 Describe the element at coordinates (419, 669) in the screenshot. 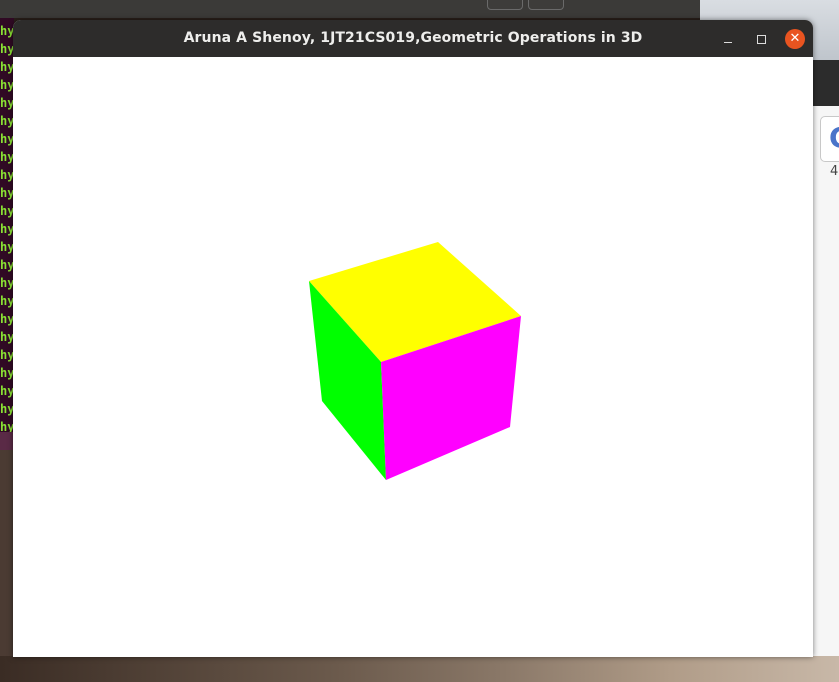

I see `desktop-wallpaper-bottom` at that location.